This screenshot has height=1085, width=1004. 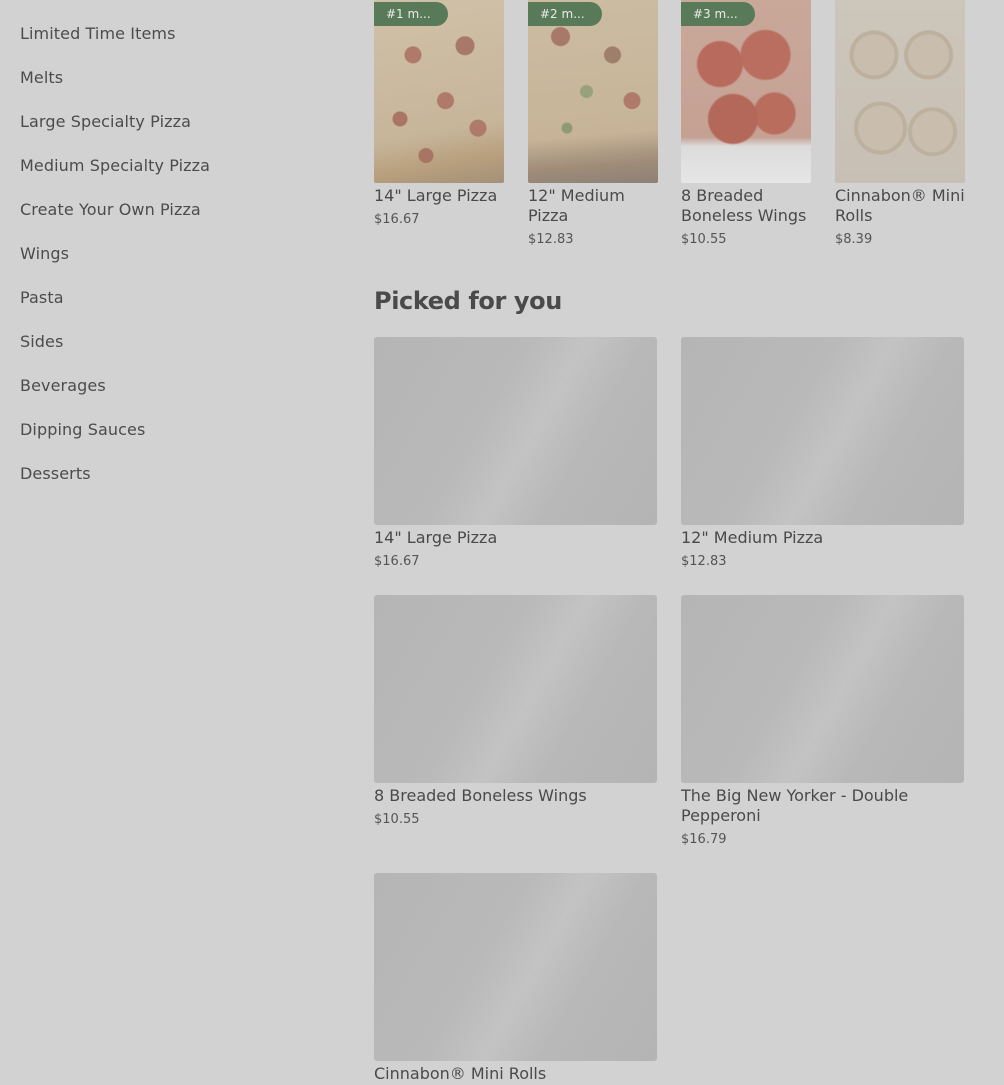 What do you see at coordinates (854, 239) in the screenshot?
I see `item-price: $8.39` at bounding box center [854, 239].